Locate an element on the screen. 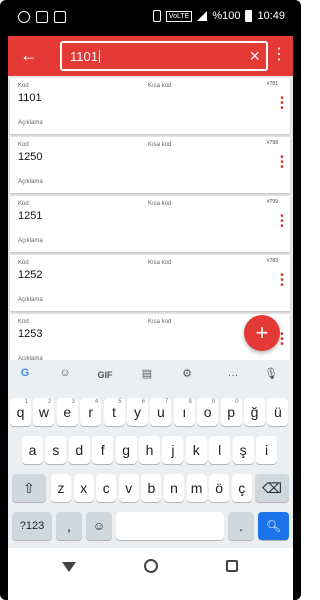 This screenshot has width=320, height=600. key: g is located at coordinates (126, 450).